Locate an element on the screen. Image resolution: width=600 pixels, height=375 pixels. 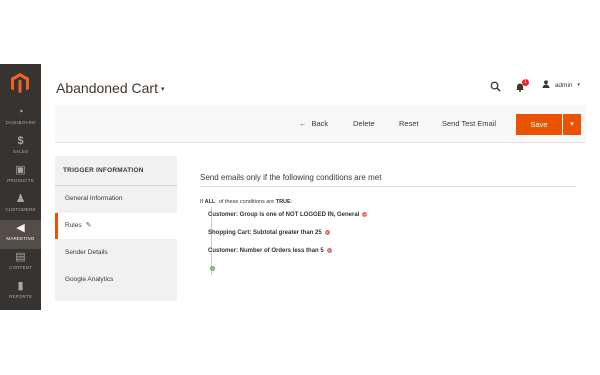
user-icon is located at coordinates (546, 84).